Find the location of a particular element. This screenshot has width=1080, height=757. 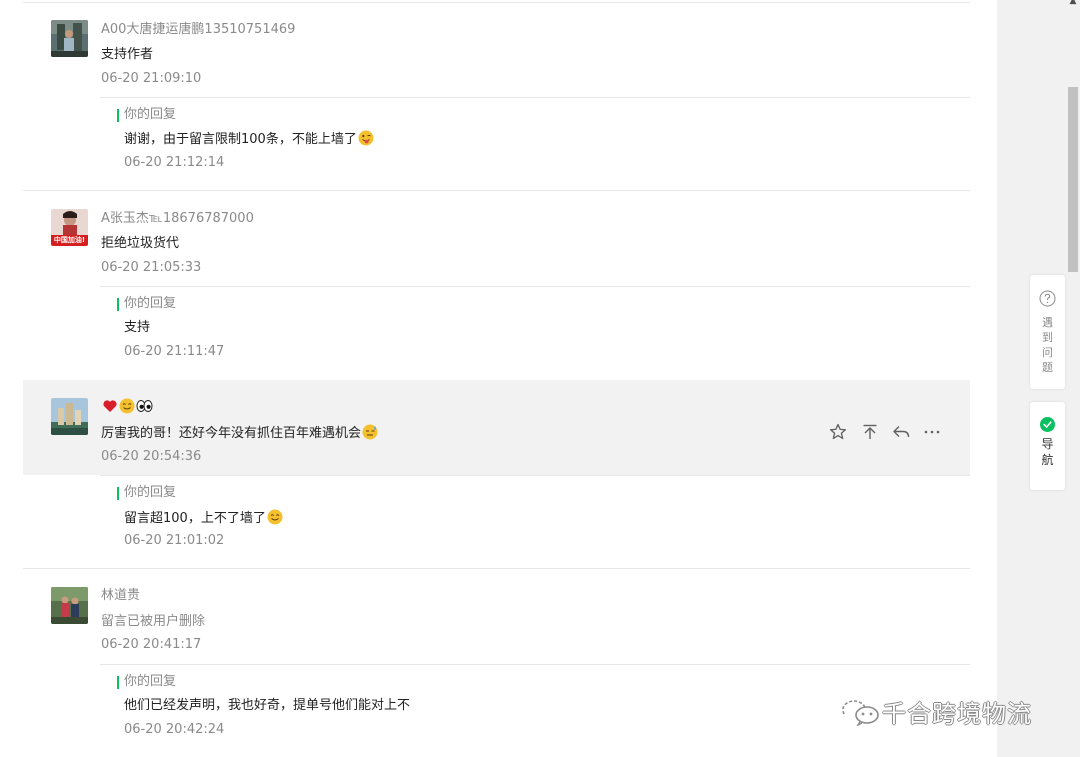

reply-time: 06-20 20:42:24 is located at coordinates (174, 729).